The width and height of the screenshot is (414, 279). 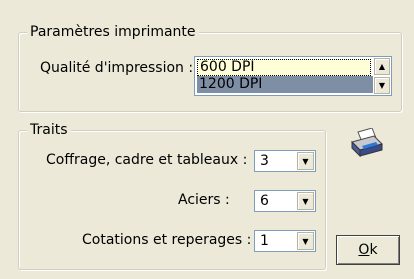 I want to click on scroll-up-icon: ▲, so click(x=382, y=66).